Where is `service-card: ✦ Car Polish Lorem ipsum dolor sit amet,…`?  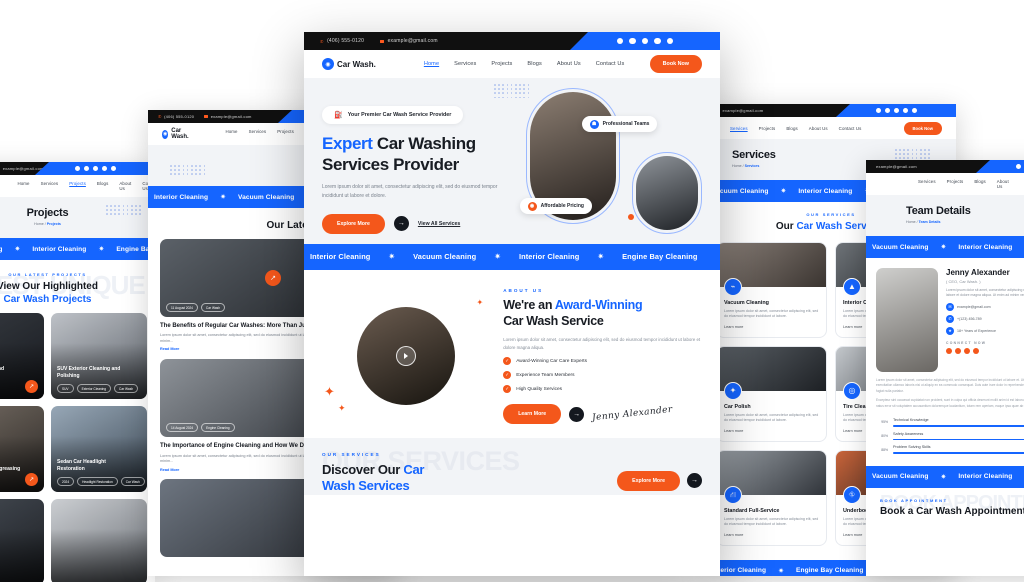
service-card: ✦ Car Polish Lorem ipsum dolor sit amet,… is located at coordinates (771, 394).